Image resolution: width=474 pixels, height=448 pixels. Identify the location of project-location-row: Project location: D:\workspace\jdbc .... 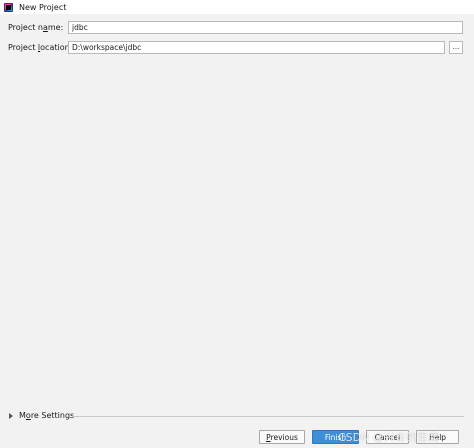
(235, 47).